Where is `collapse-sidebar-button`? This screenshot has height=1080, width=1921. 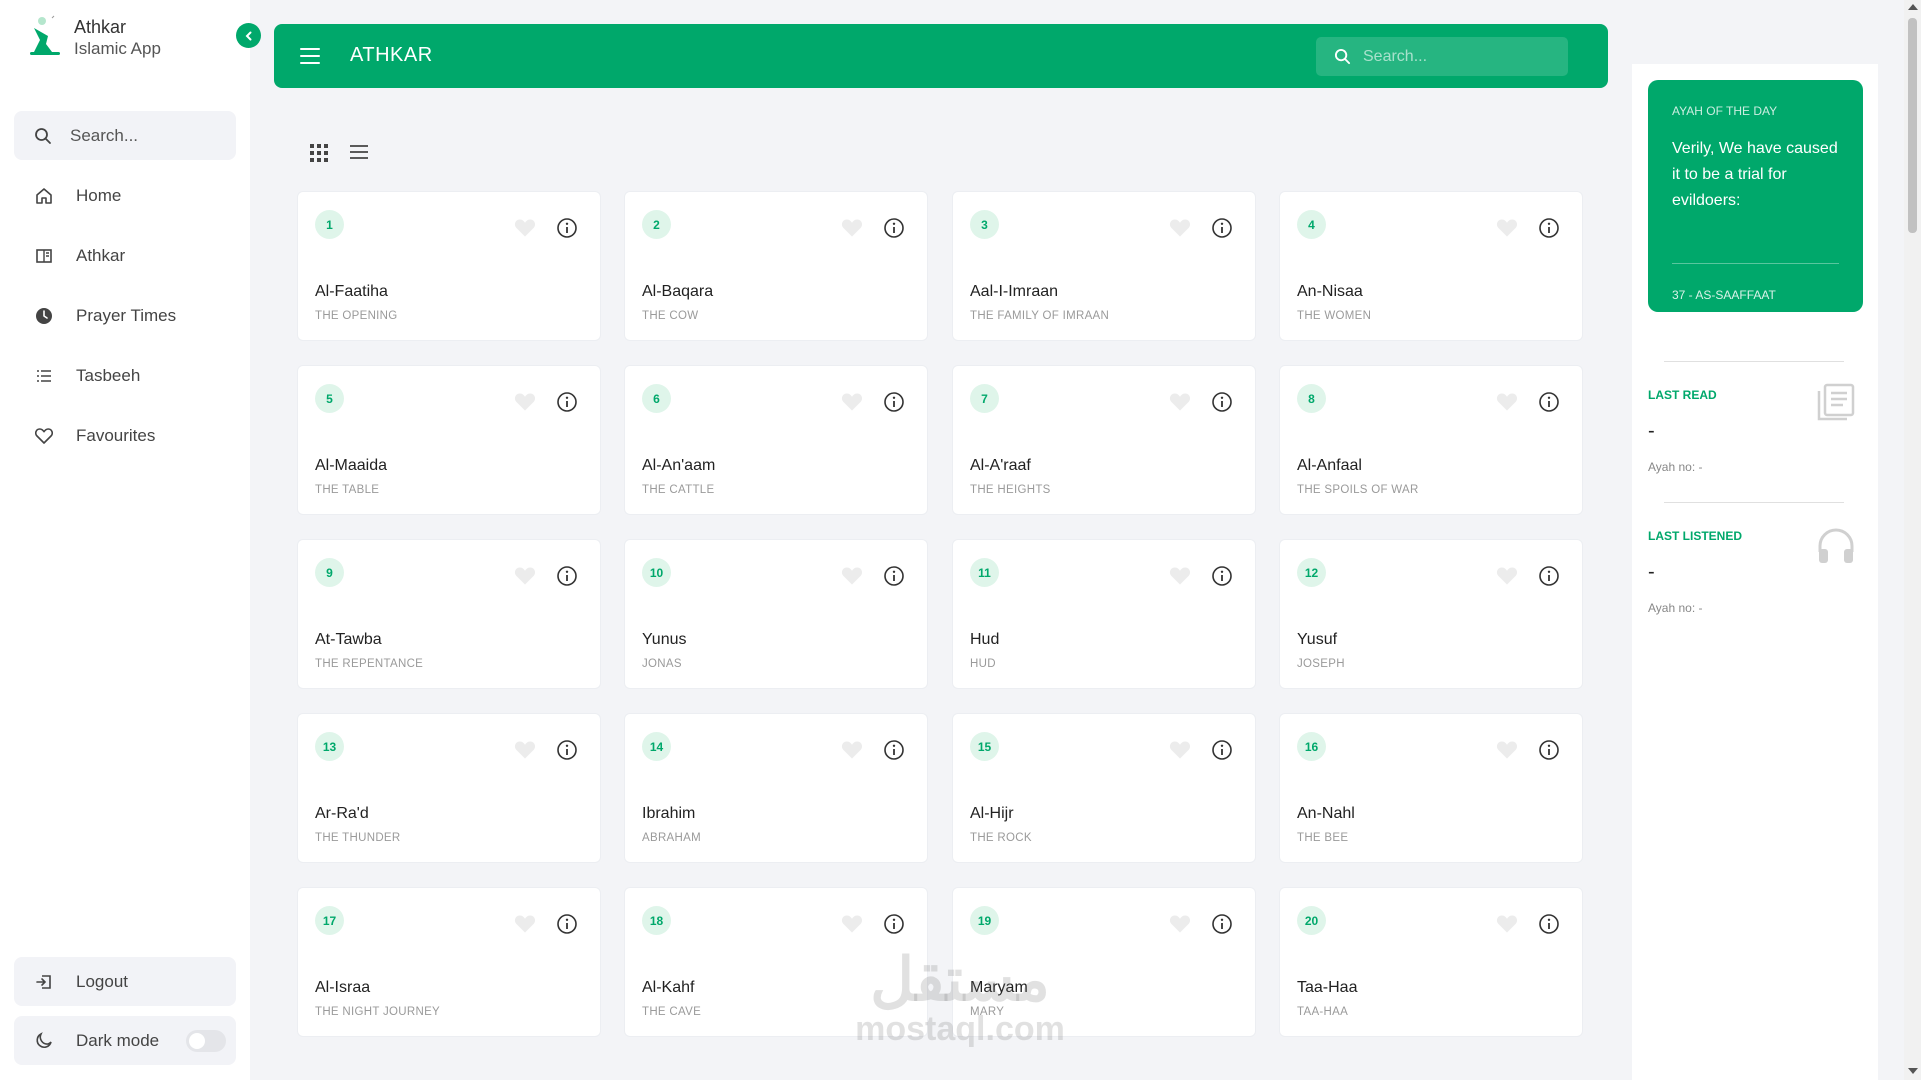 collapse-sidebar-button is located at coordinates (248, 35).